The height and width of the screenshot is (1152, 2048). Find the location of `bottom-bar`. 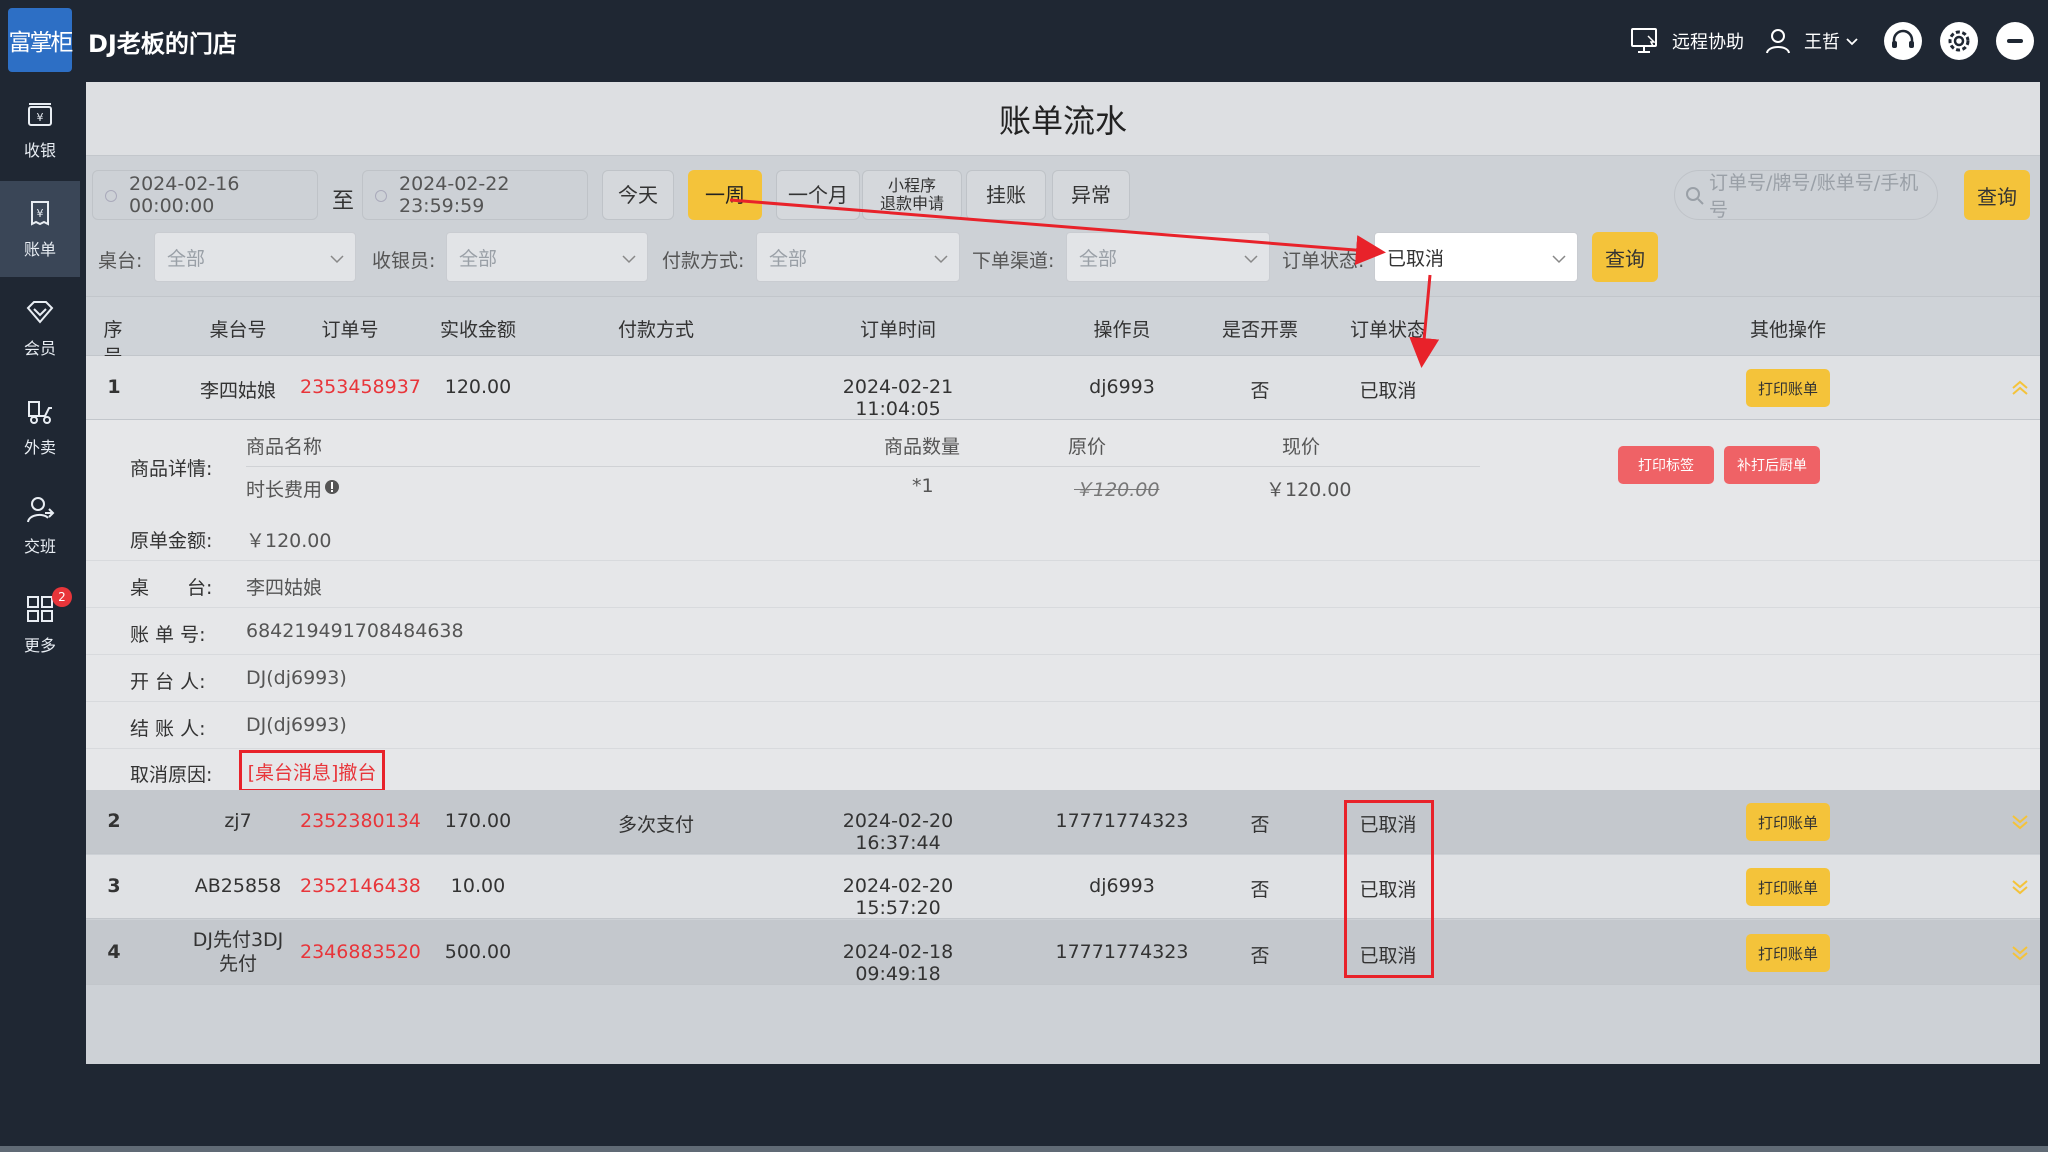

bottom-bar is located at coordinates (1024, 1149).